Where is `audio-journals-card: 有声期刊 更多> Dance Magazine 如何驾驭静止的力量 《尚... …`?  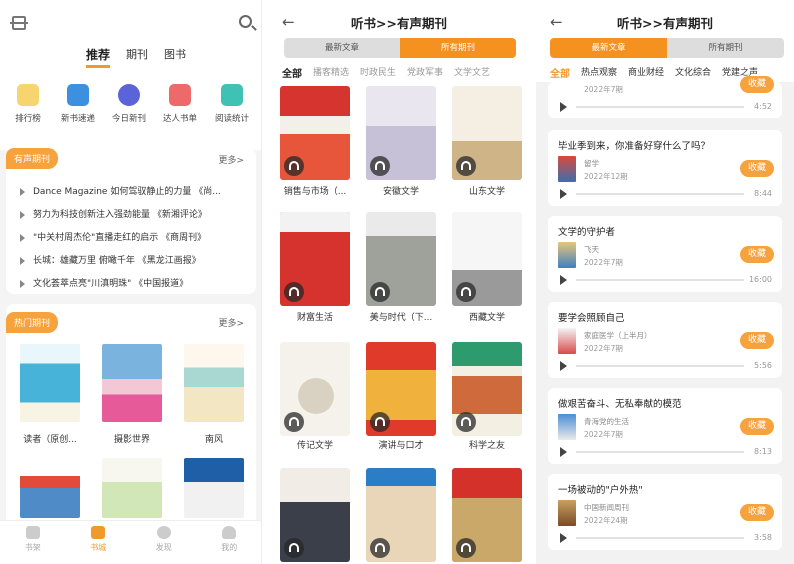 audio-journals-card: 有声期刊 更多> Dance Magazine 如何驾驭静止的力量 《尚... … is located at coordinates (131, 221).